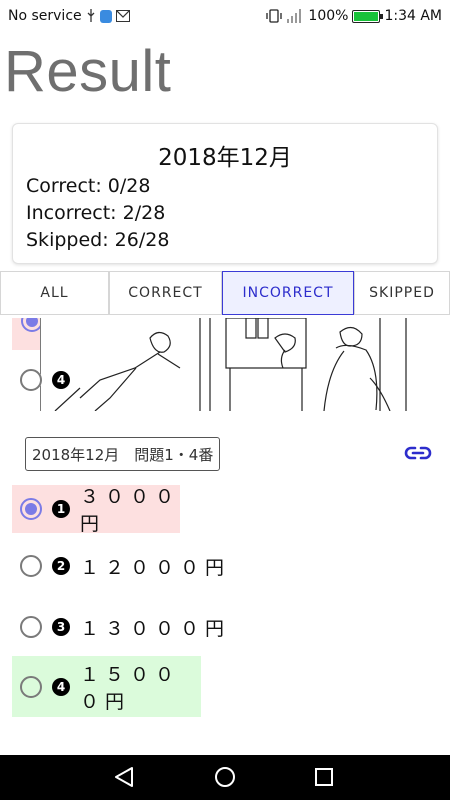 Image resolution: width=450 pixels, height=800 pixels. What do you see at coordinates (224, 364) in the screenshot?
I see `question-illustration` at bounding box center [224, 364].